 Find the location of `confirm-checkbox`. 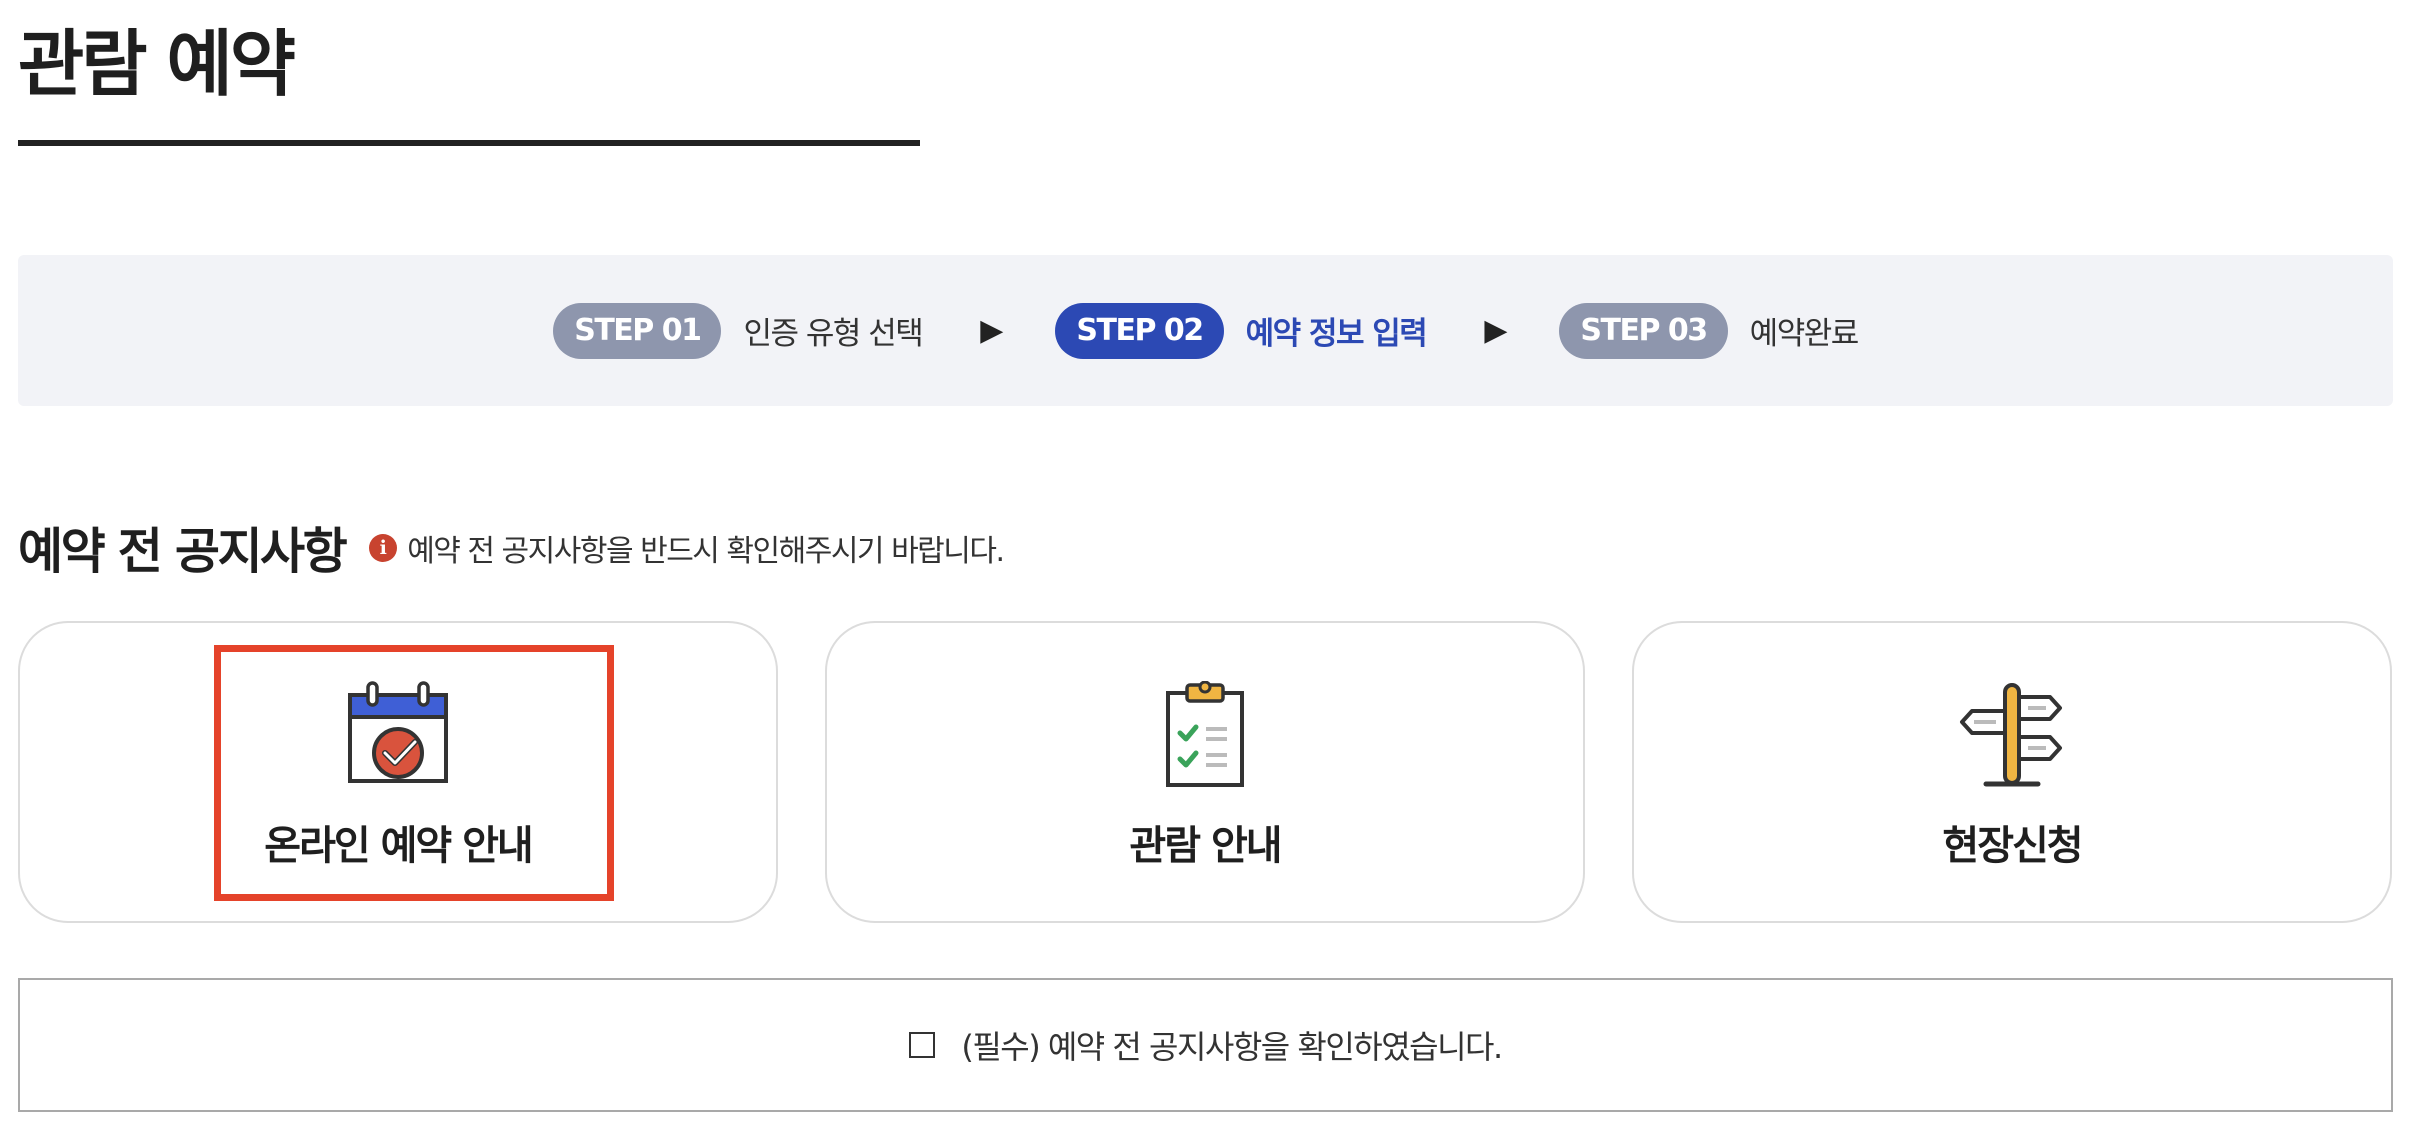

confirm-checkbox is located at coordinates (922, 1045).